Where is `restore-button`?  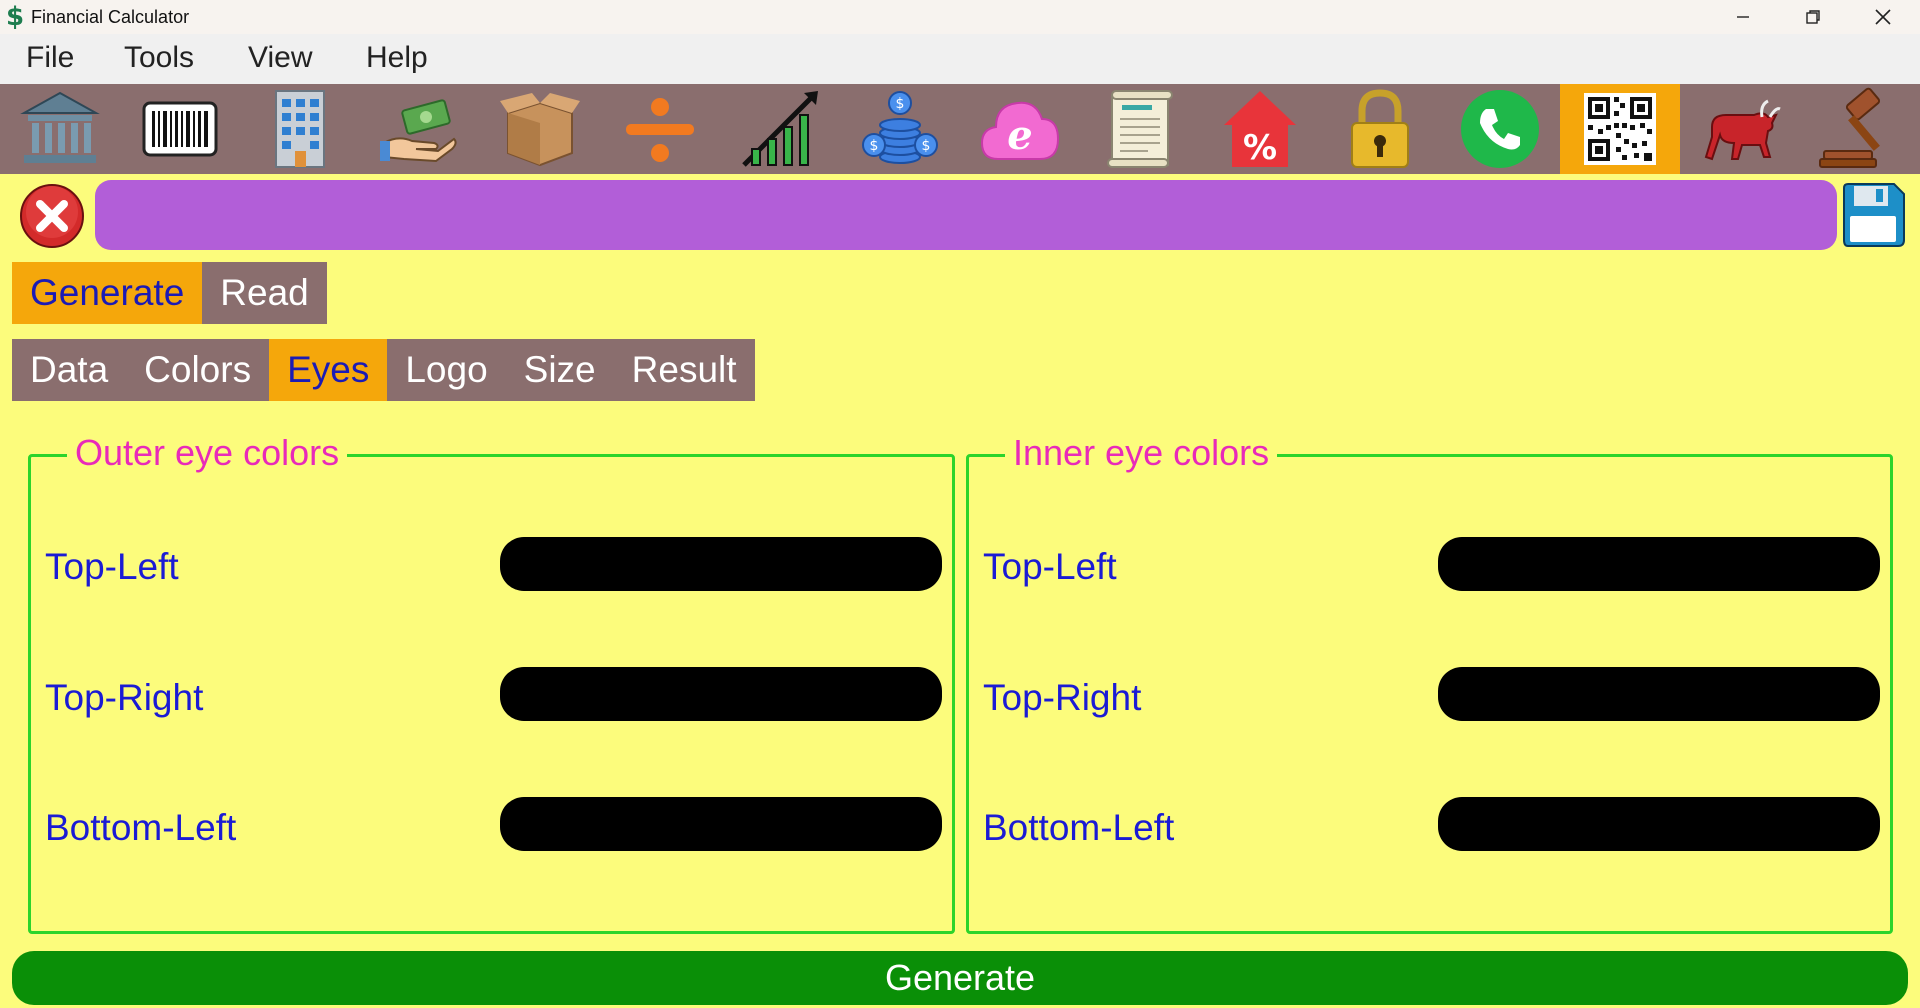 restore-button is located at coordinates (1813, 17).